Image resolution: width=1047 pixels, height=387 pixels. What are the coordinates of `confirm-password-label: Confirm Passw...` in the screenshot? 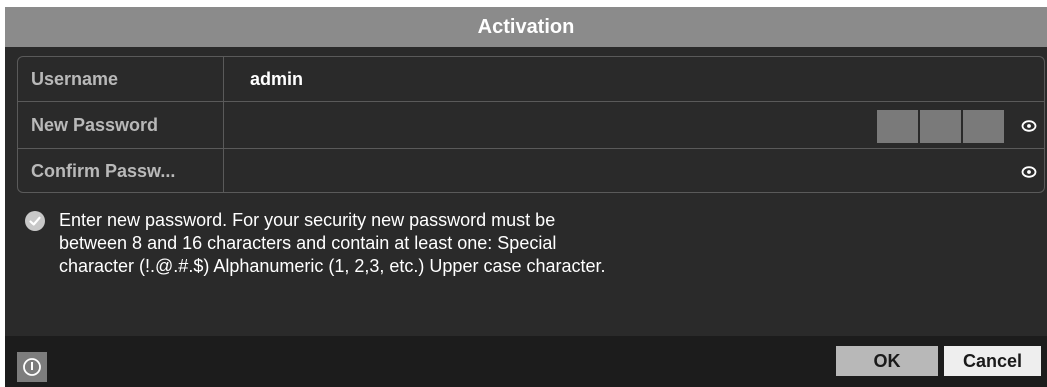 It's located at (121, 170).